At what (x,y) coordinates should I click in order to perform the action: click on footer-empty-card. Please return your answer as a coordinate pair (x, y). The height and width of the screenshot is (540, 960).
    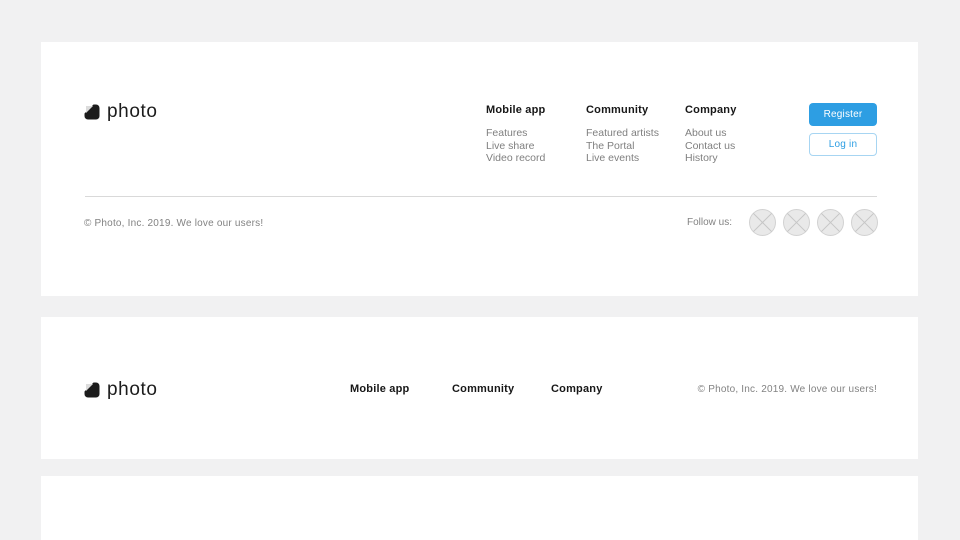
    Looking at the image, I should click on (479, 508).